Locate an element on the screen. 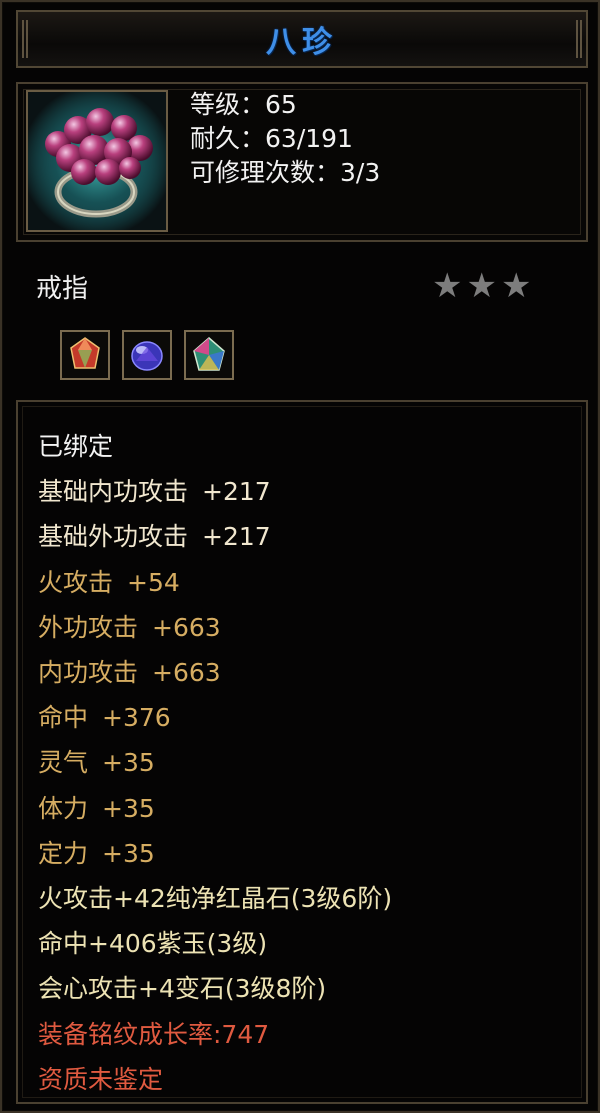 This screenshot has width=600, height=1113. gem-bonus-3: 会心攻击+4变石(3级8阶) is located at coordinates (182, 989).